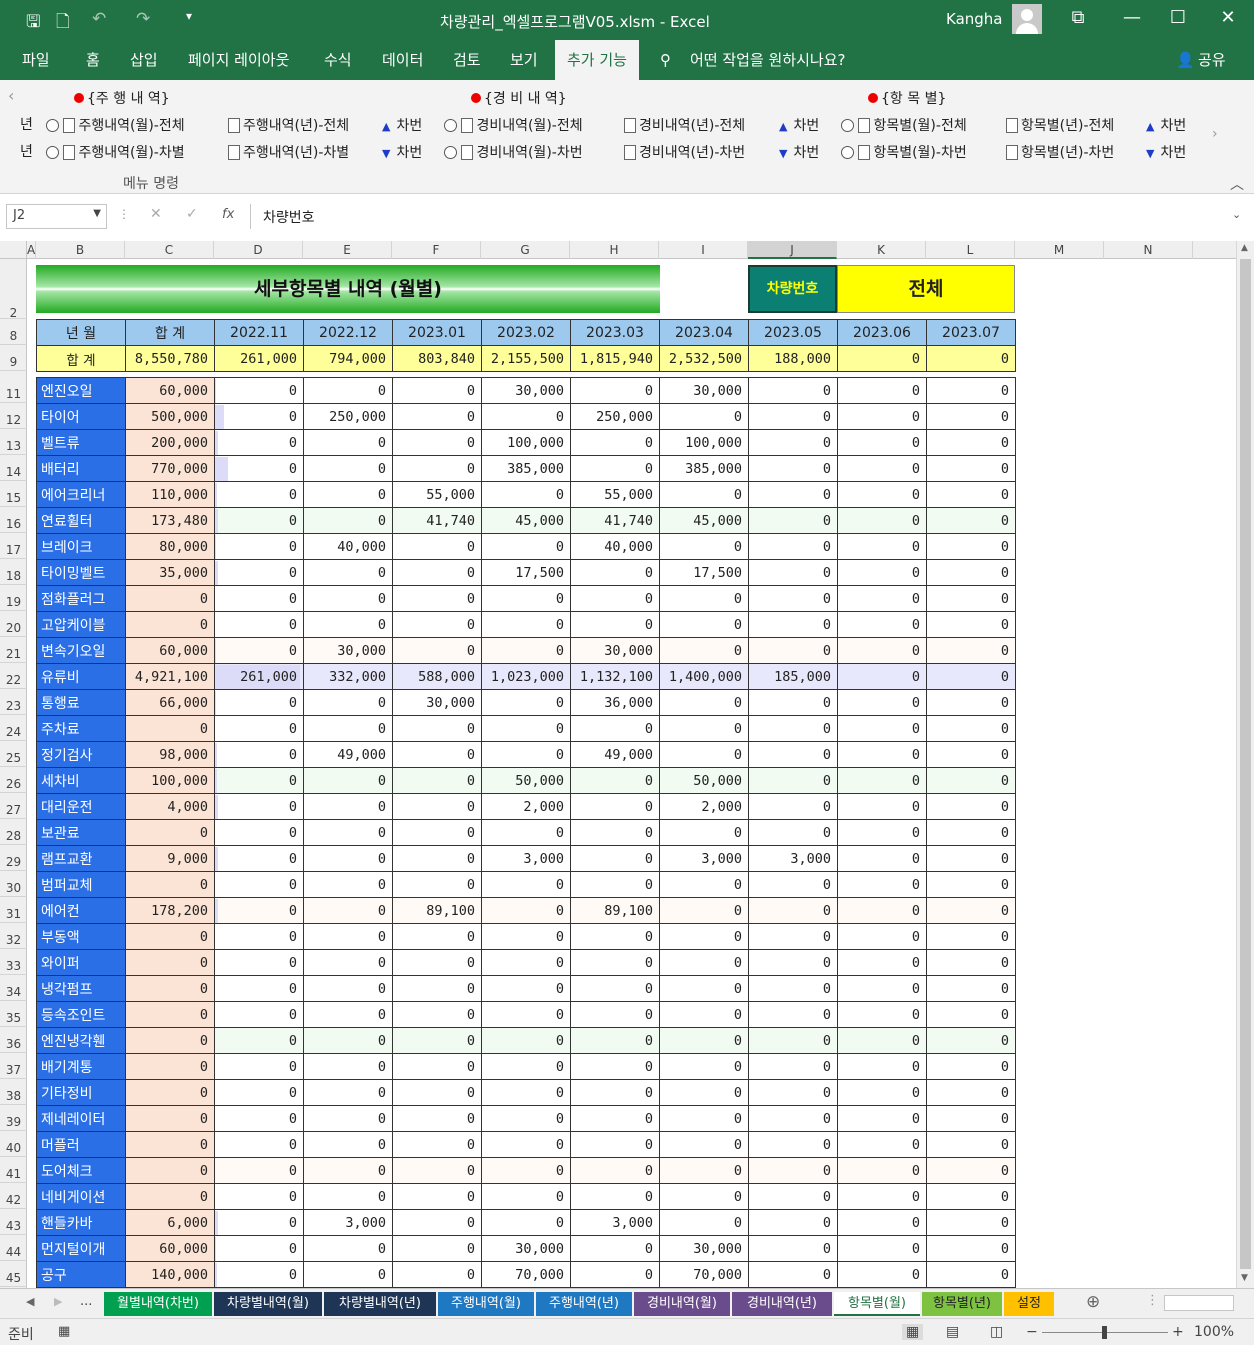 The width and height of the screenshot is (1254, 1345). I want to click on item-total-cell: 9,000, so click(170, 858).